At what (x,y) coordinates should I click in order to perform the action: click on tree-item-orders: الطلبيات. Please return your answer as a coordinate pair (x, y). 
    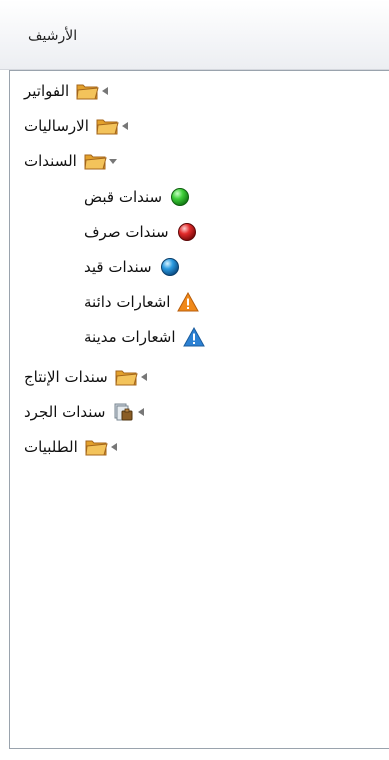
    Looking at the image, I should click on (72, 447).